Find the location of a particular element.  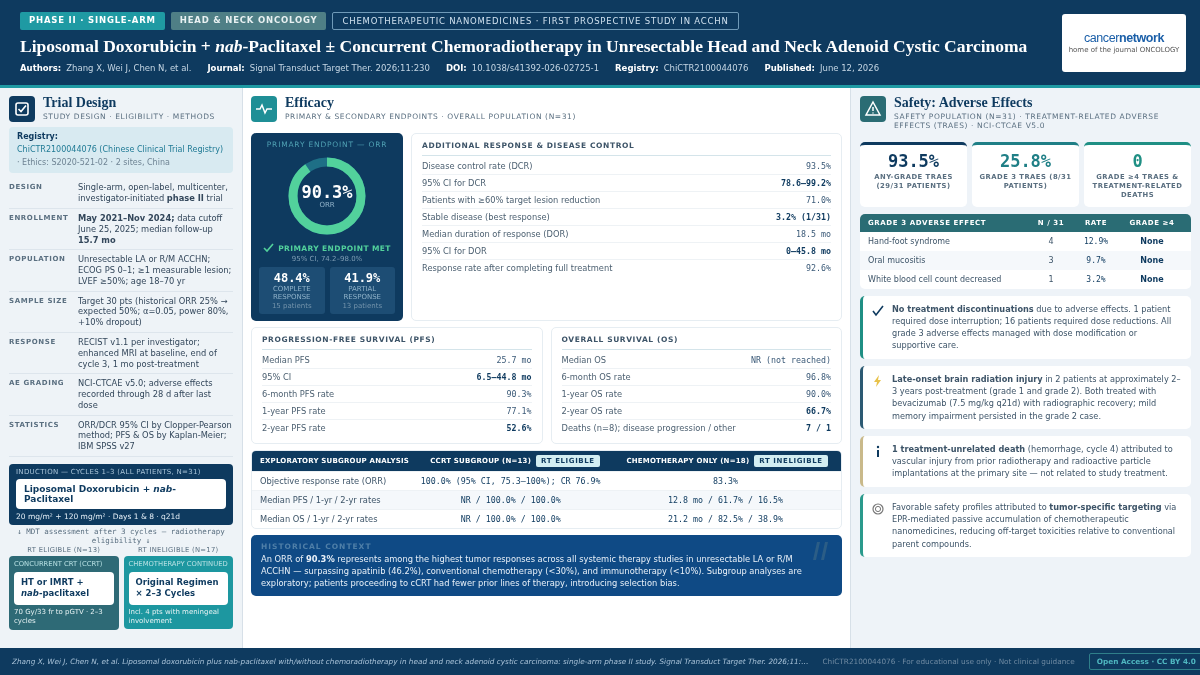

field-text: NCI-CTCAE v5.0; adverse effects recorded through 28 d after last dose is located at coordinates (146, 394).